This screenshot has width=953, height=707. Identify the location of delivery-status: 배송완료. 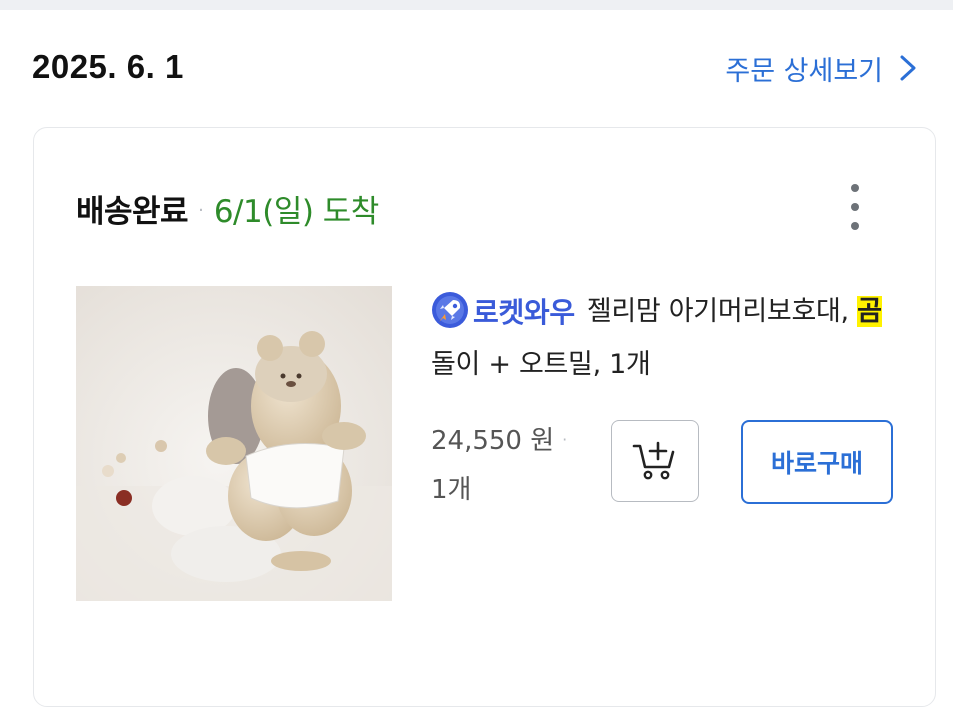
(132, 212).